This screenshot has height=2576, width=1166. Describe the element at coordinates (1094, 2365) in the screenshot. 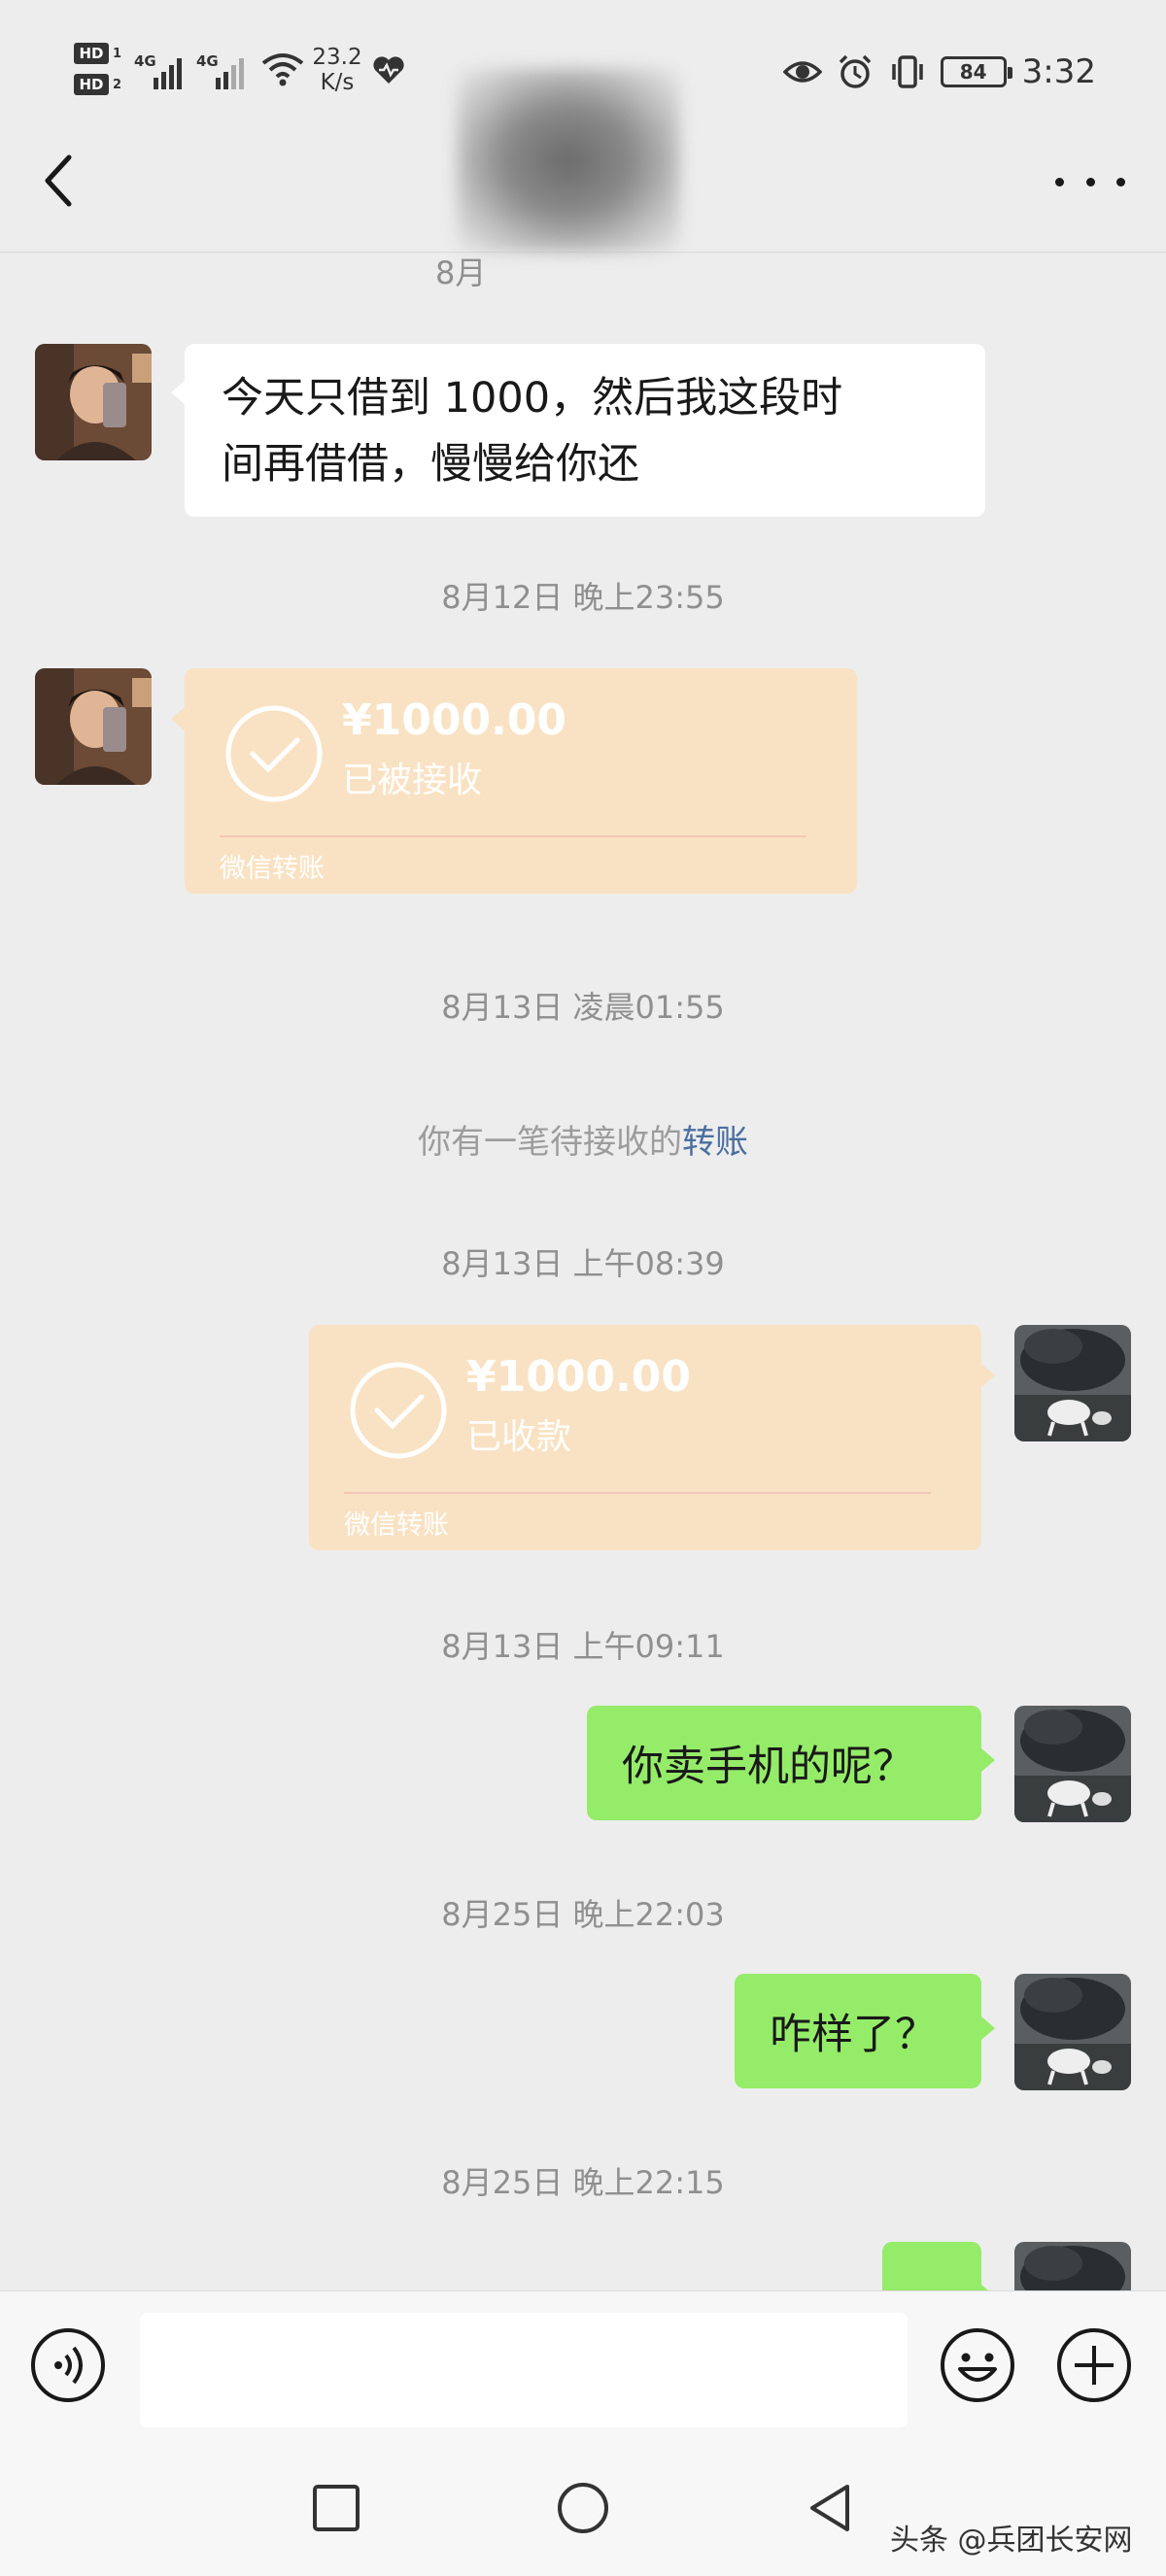

I see `plus-icon` at that location.